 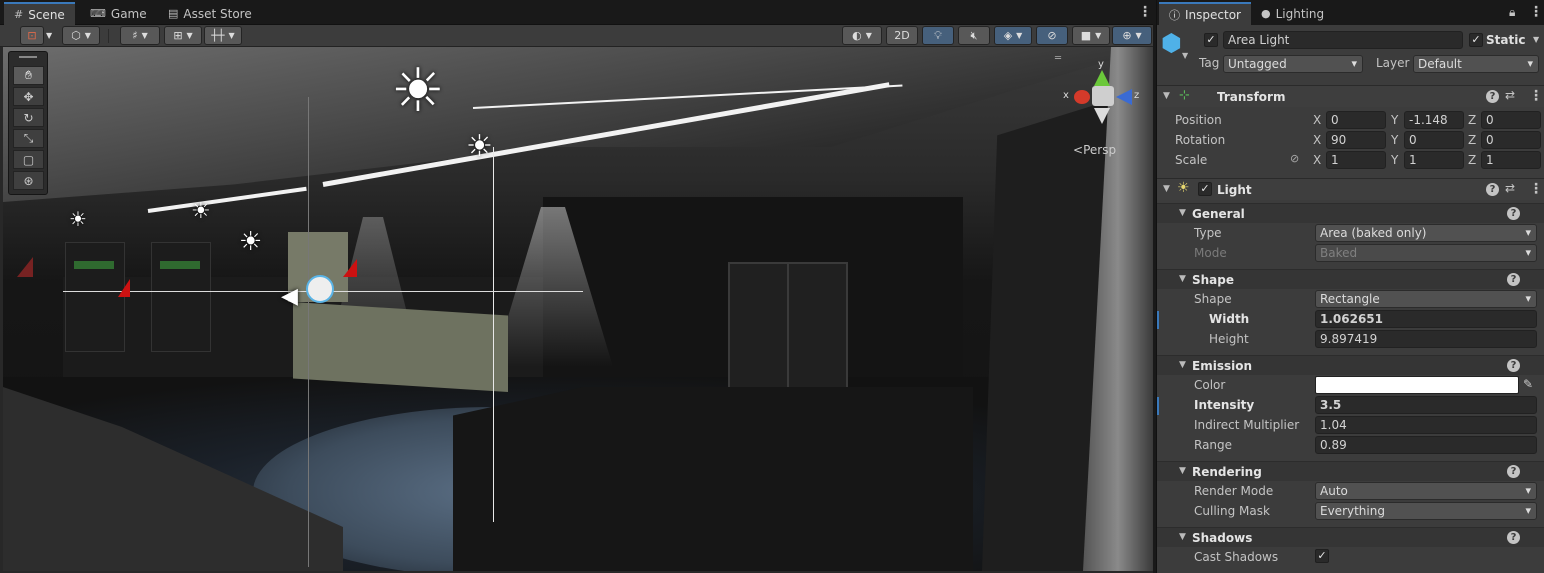 What do you see at coordinates (938, 35) in the screenshot?
I see `lighting-toggle-button: 💡︎` at bounding box center [938, 35].